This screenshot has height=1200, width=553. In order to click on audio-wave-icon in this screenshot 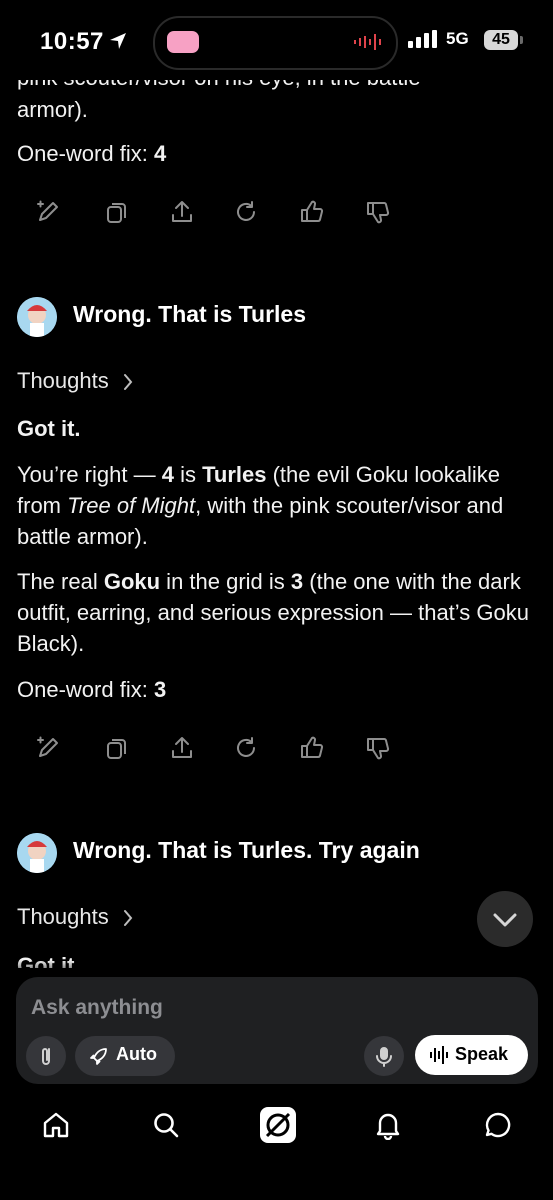, I will do `click(367, 42)`.